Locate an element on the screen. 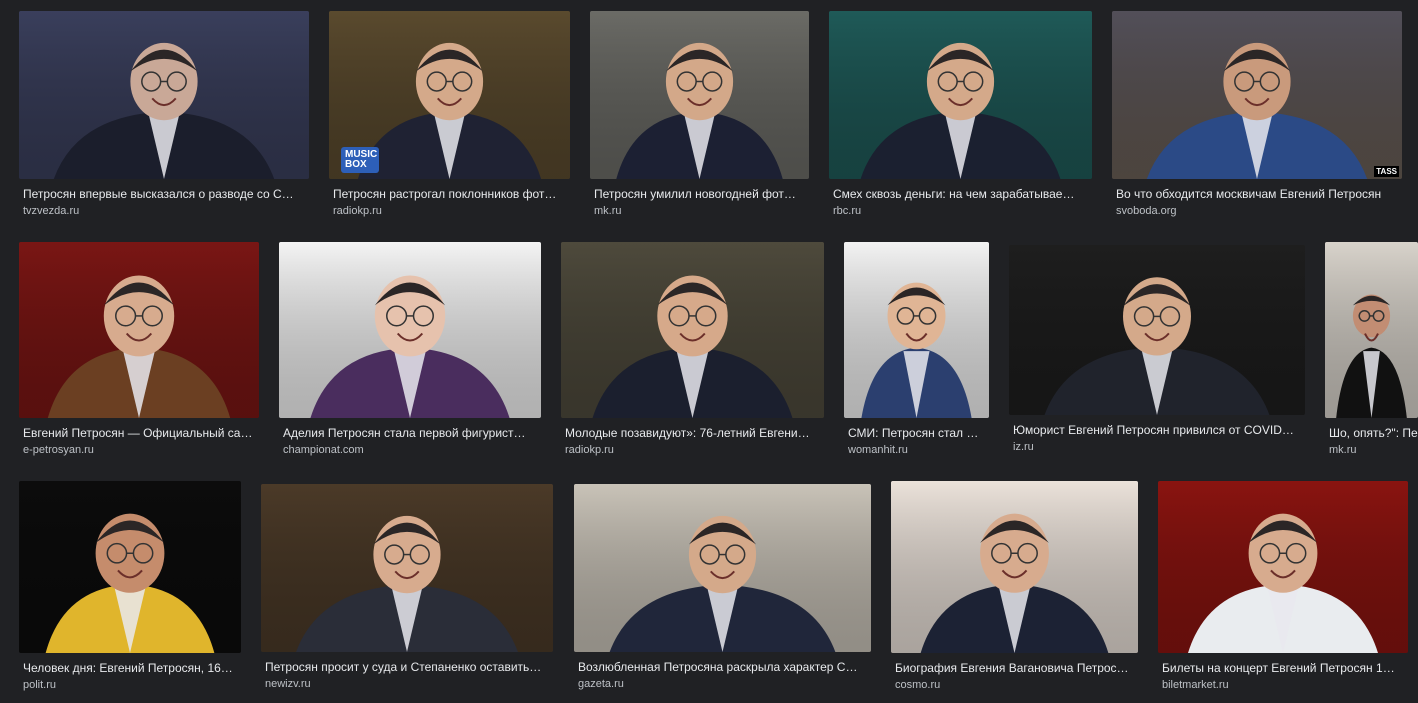 Image resolution: width=1418 pixels, height=703 pixels. result-source: iz.ru is located at coordinates (1023, 447).